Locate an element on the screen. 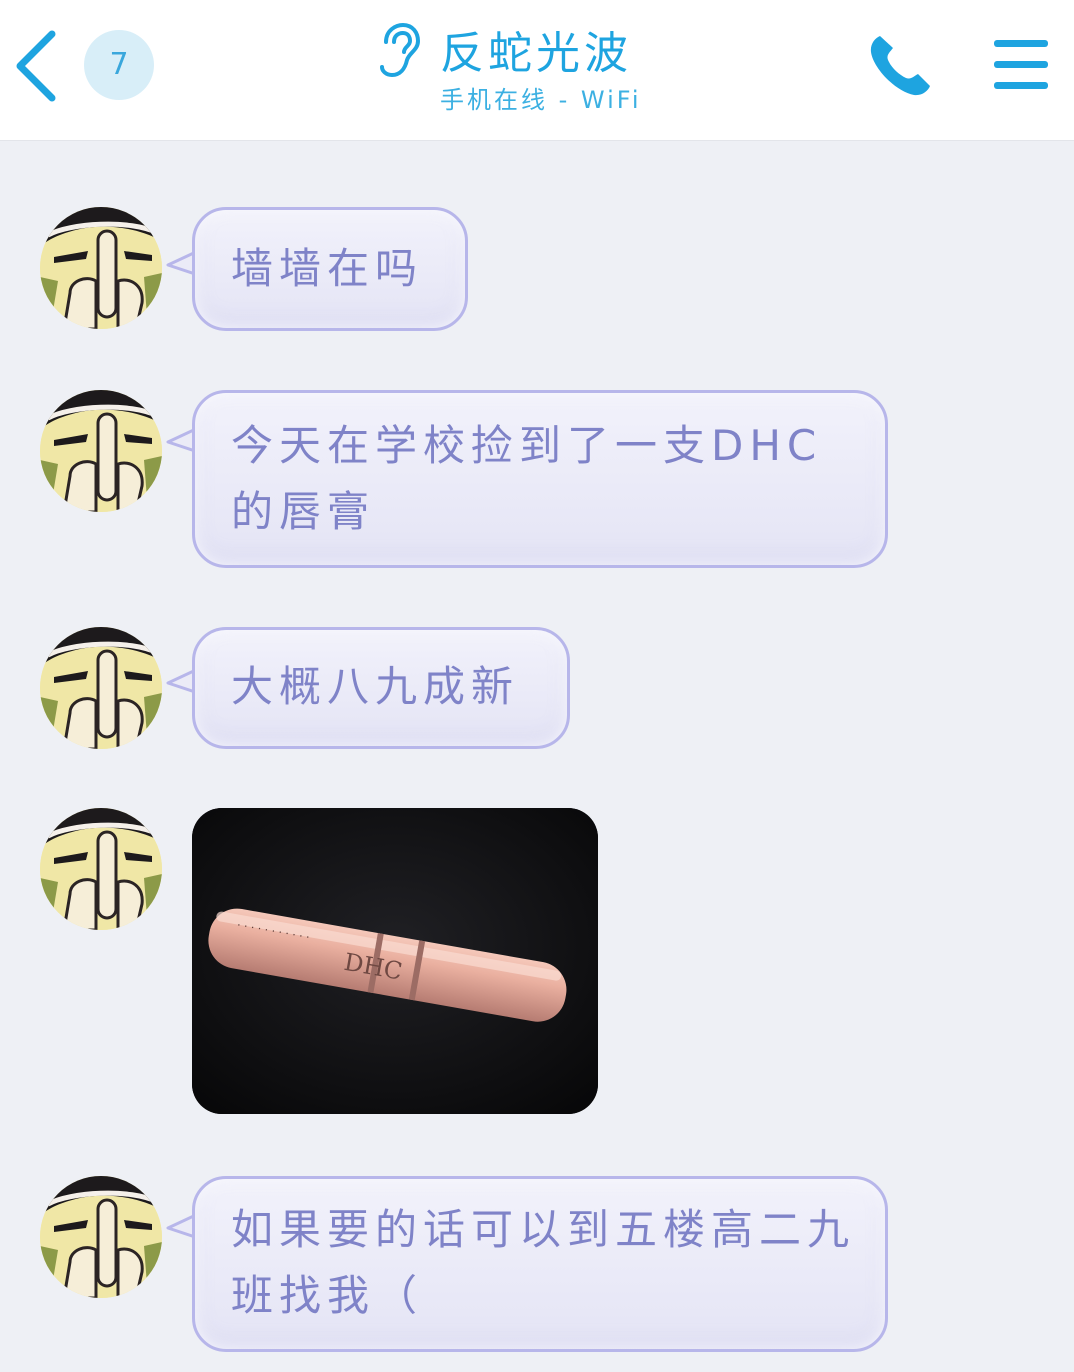 The width and height of the screenshot is (1074, 1372). phone-icon is located at coordinates (900, 66).